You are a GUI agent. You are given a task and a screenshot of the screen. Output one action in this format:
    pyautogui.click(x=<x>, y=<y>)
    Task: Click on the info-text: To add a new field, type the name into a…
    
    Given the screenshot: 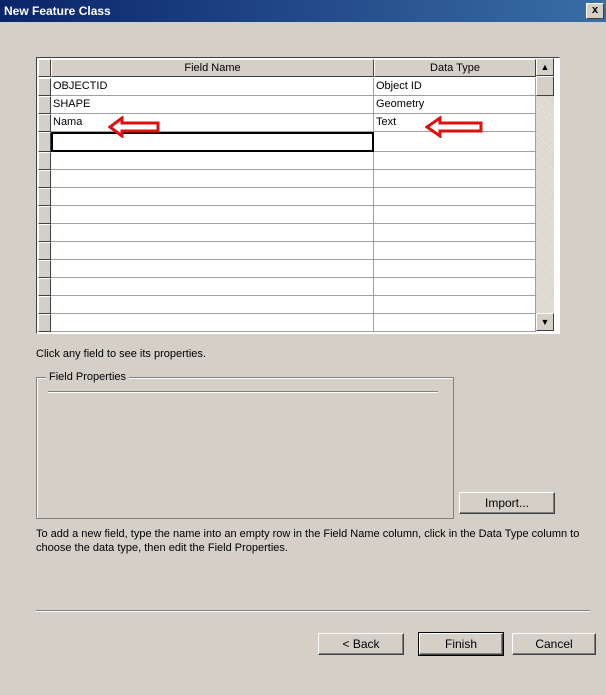 What is the action you would take?
    pyautogui.click(x=308, y=541)
    